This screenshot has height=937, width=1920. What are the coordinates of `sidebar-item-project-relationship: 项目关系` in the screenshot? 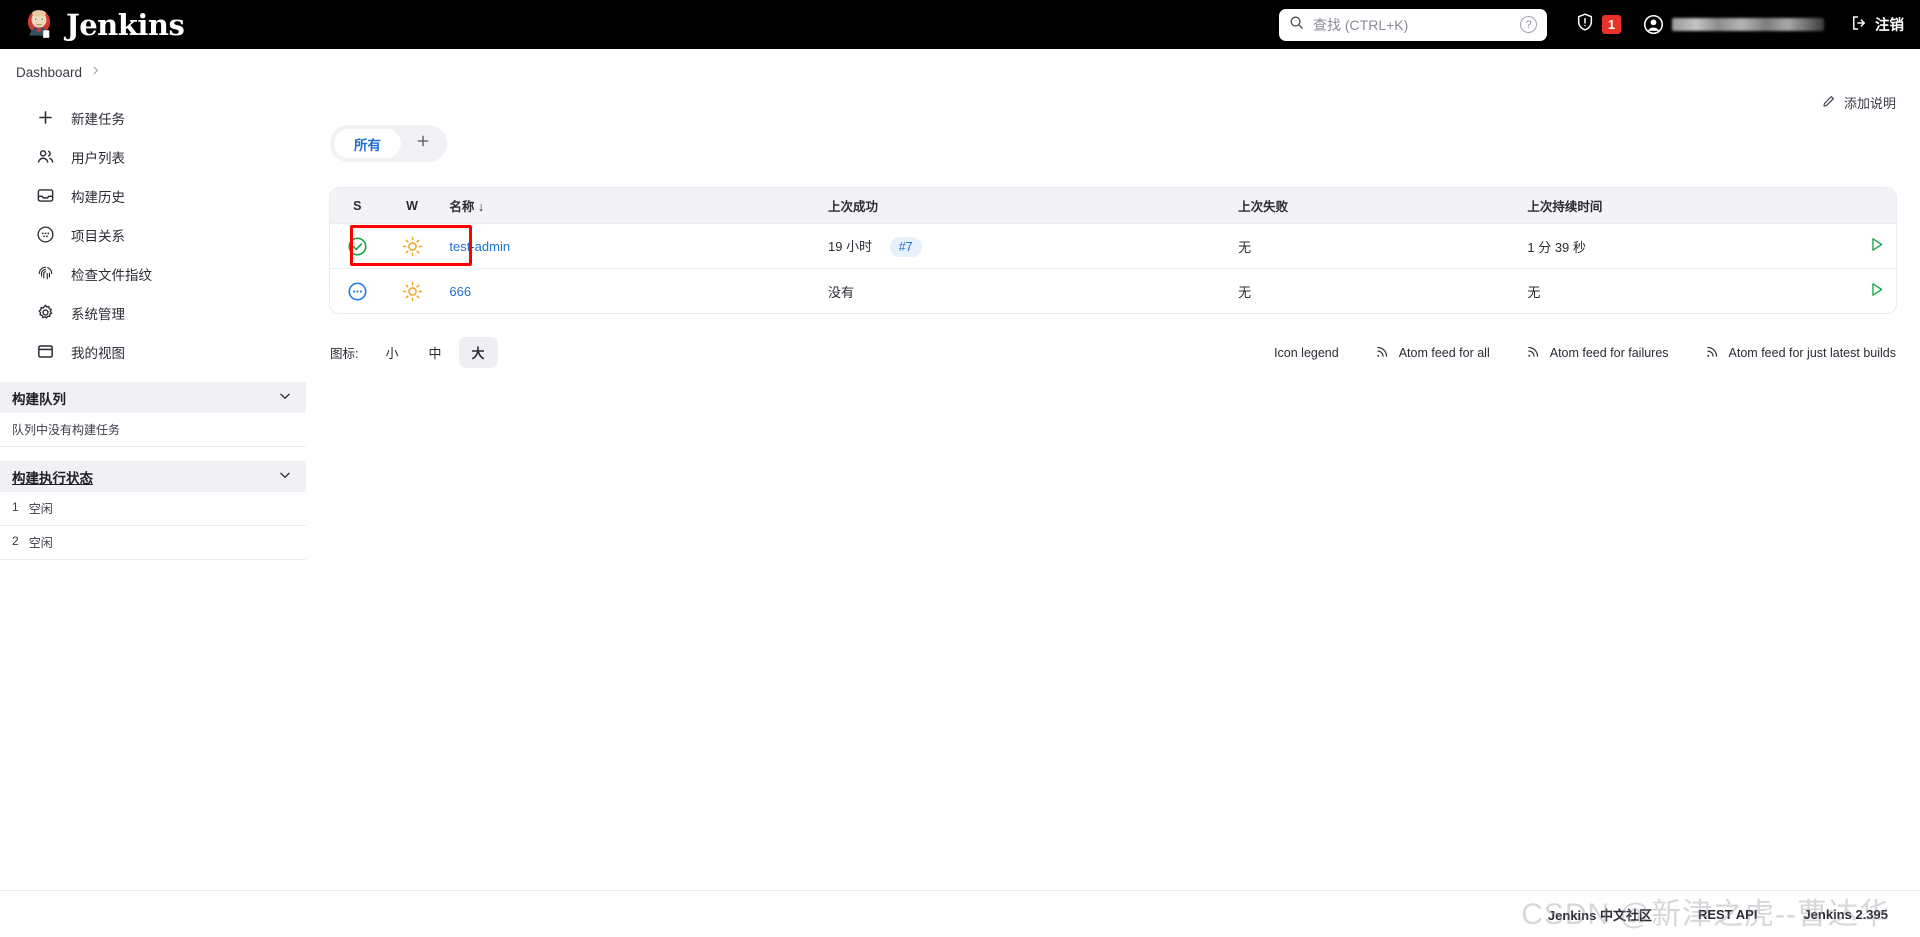 It's located at (153, 234).